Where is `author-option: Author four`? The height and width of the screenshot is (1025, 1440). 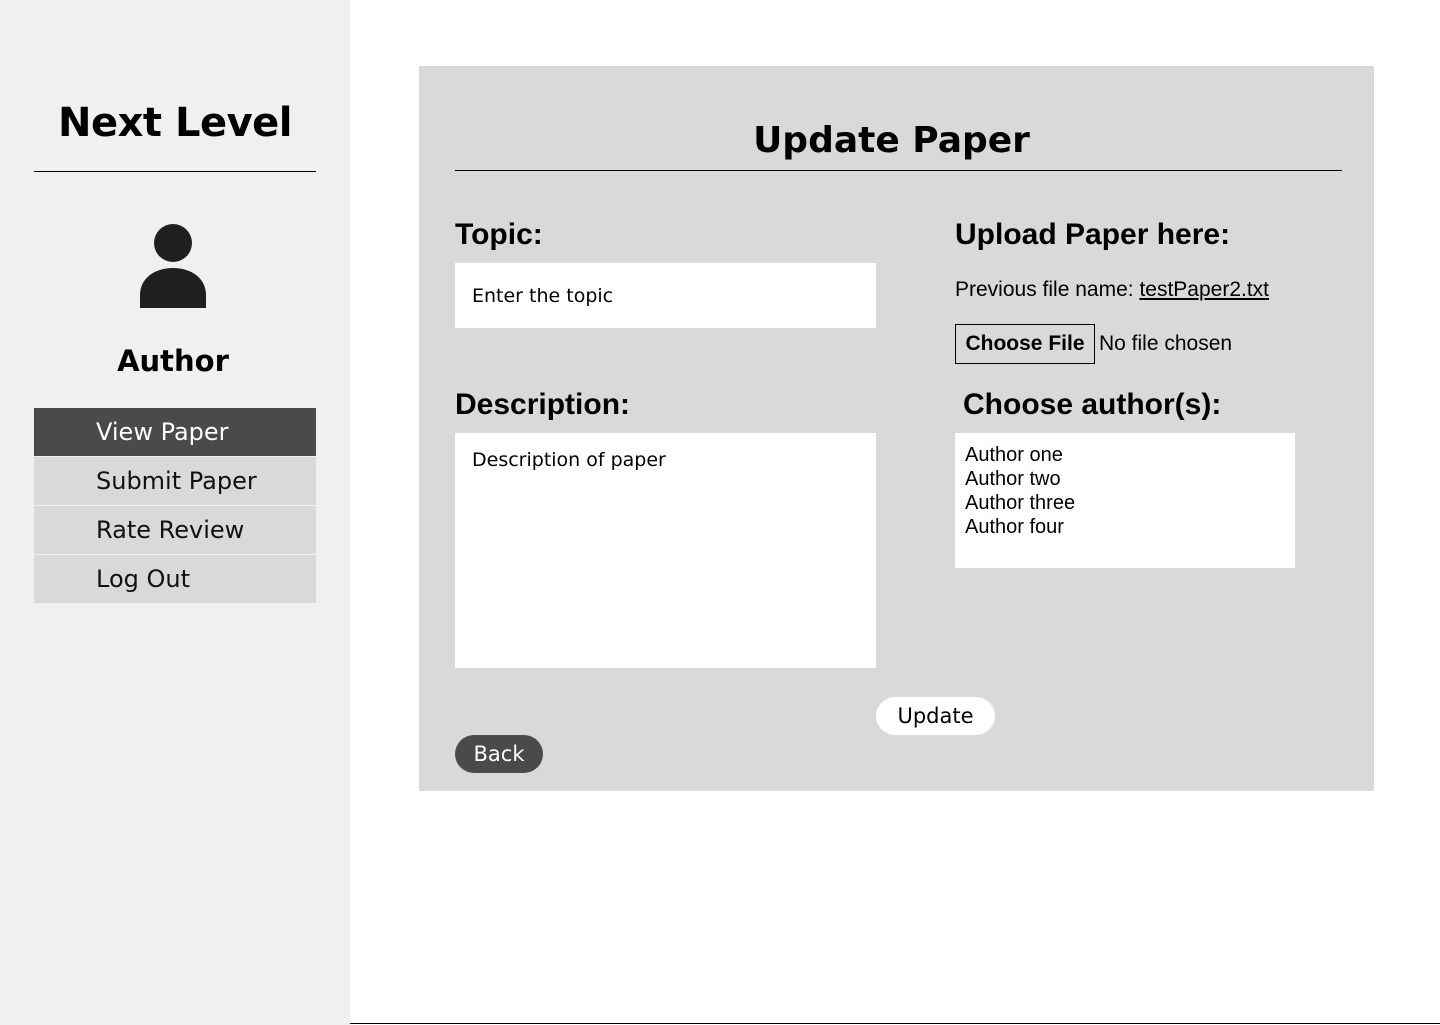
author-option: Author four is located at coordinates (1125, 527).